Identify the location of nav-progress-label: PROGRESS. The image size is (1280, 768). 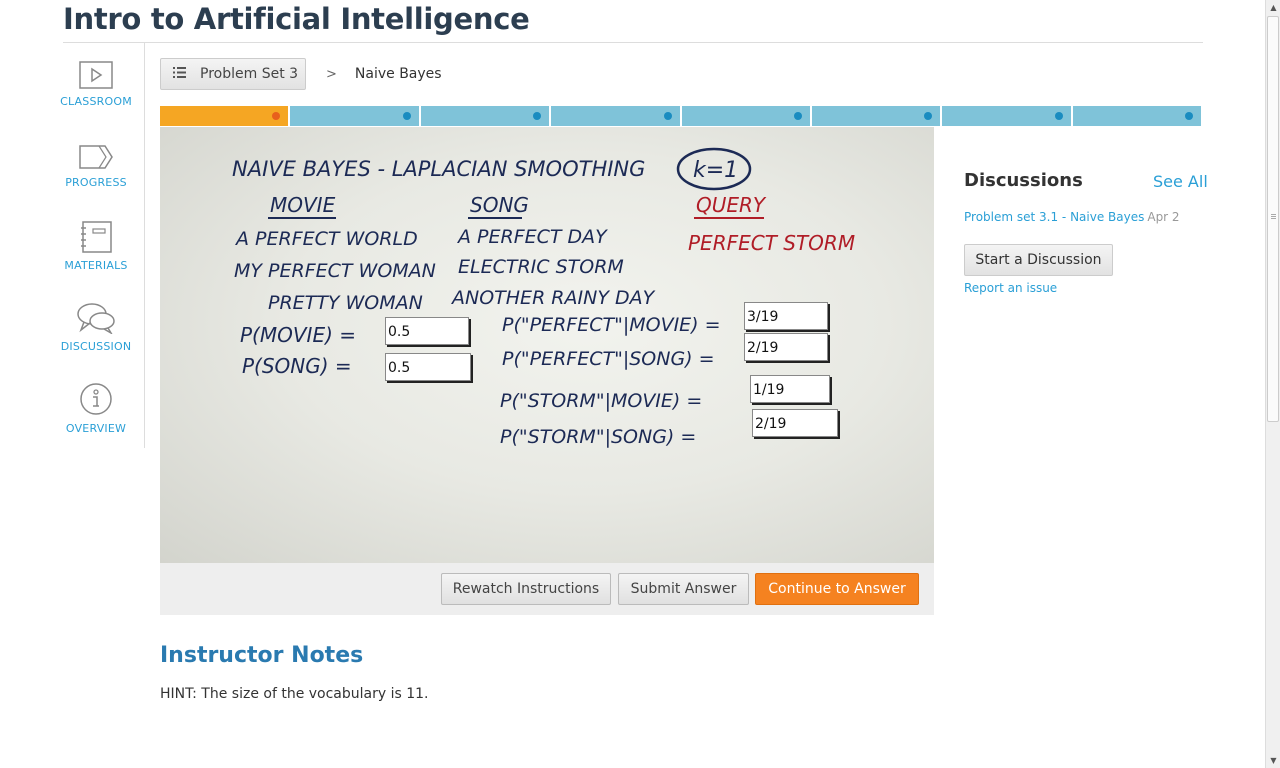
(96, 182).